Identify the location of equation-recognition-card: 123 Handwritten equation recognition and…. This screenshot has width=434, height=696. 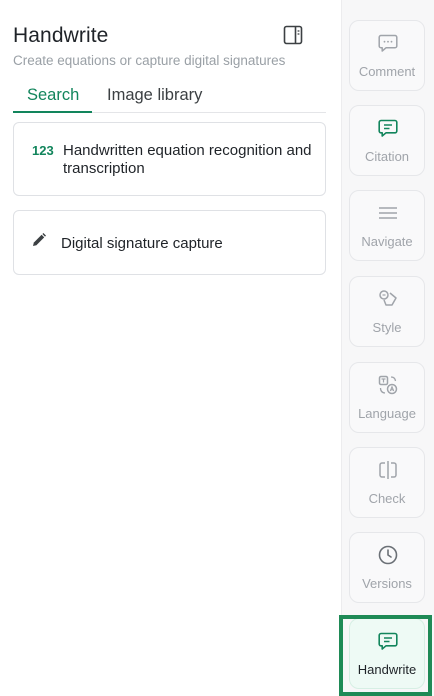
(169, 159).